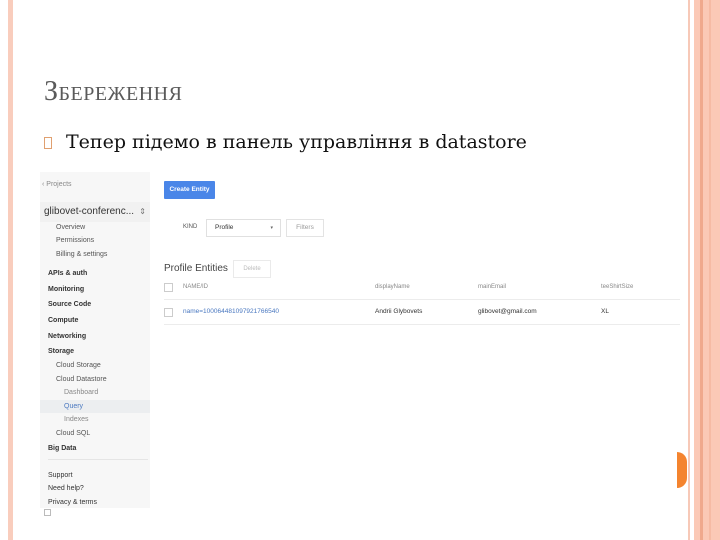 This screenshot has width=720, height=540. I want to click on table-cell: Andrii Glybovets, so click(399, 311).